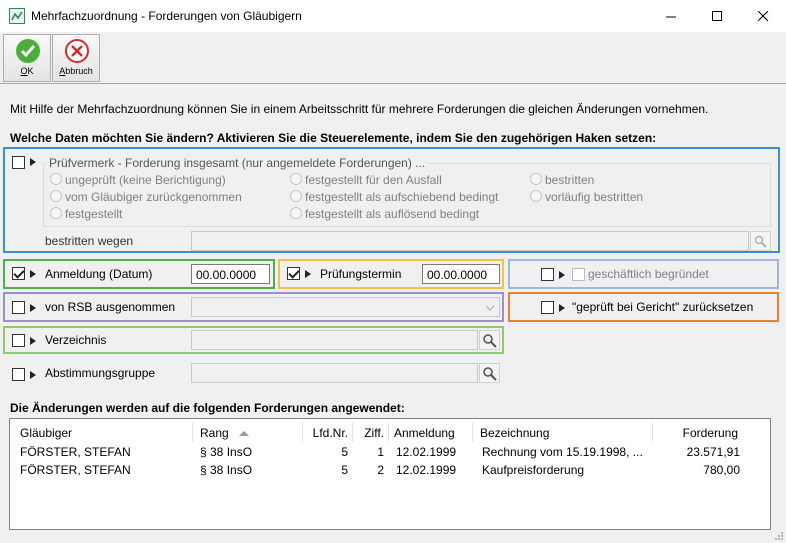  I want to click on radio-ausfall, so click(296, 179).